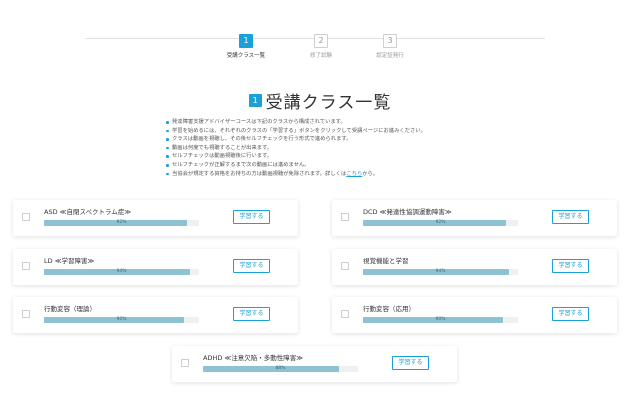 The image size is (640, 410). Describe the element at coordinates (325, 156) in the screenshot. I see `instruction-item: セルフチェックは動画視聴後に行います。` at that location.